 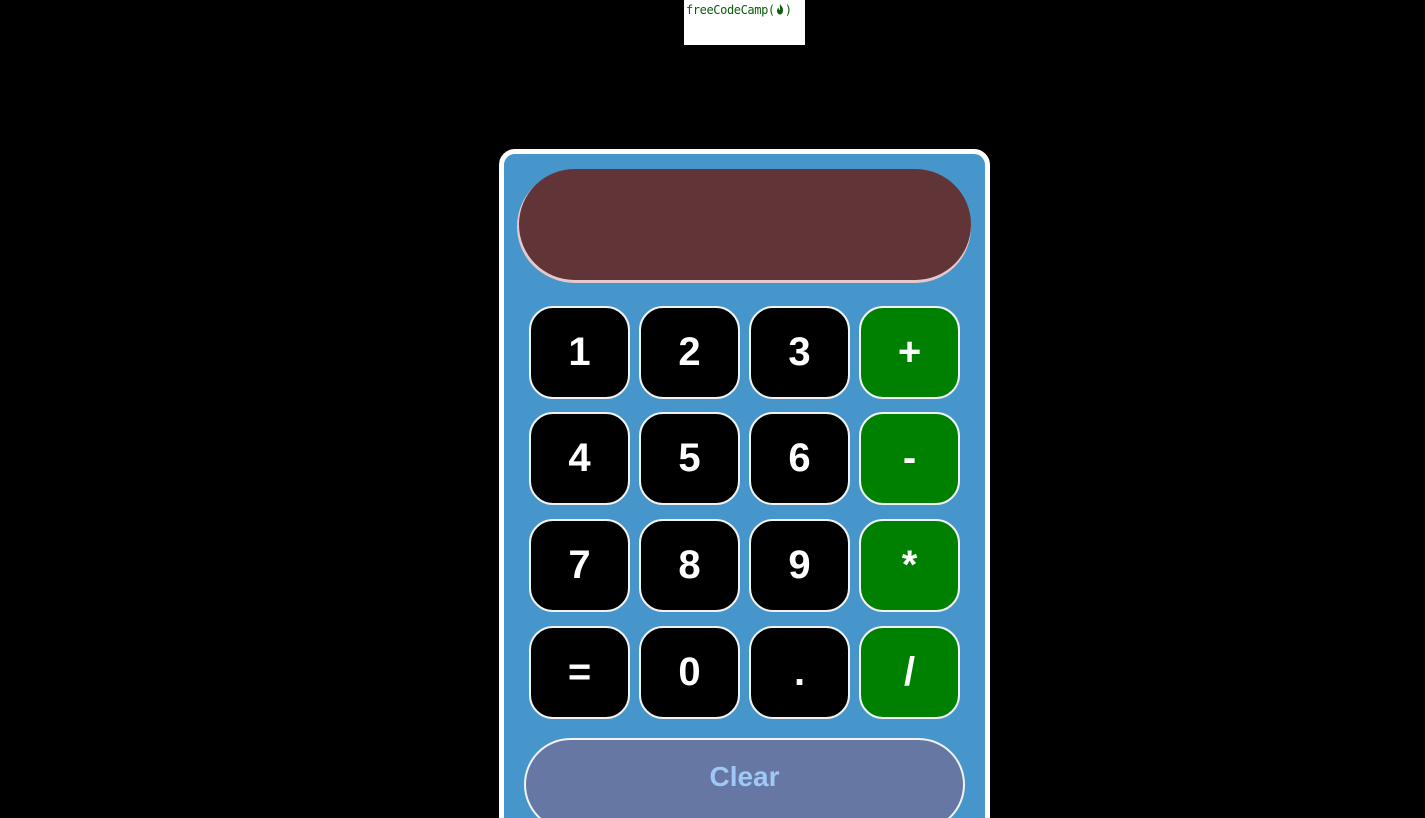 I want to click on calculator-display, so click(x=745, y=224).